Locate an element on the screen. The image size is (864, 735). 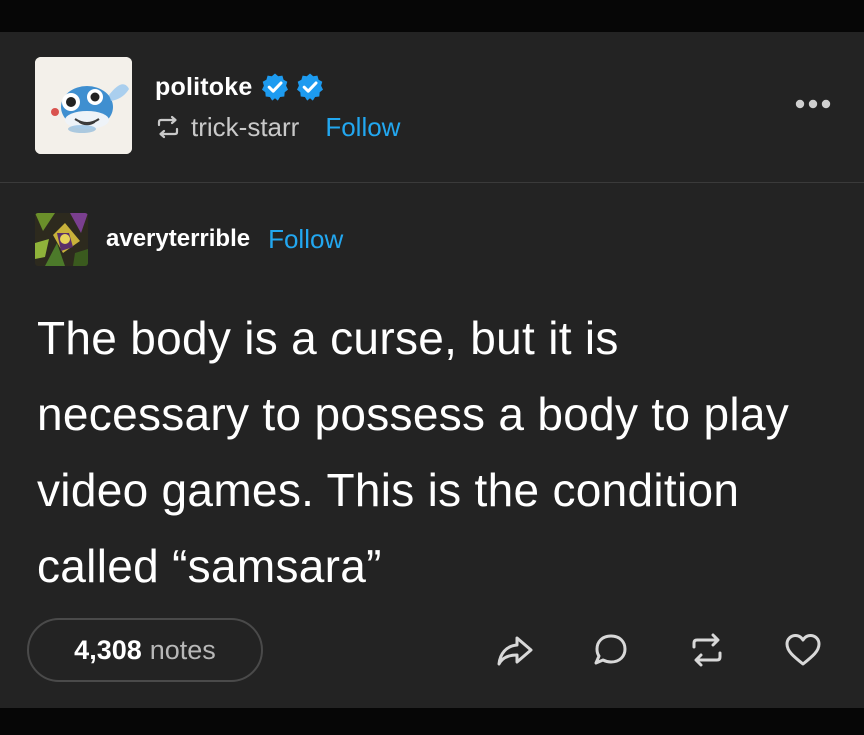
reblog-source-row: trick-starr Follow is located at coordinates (277, 127).